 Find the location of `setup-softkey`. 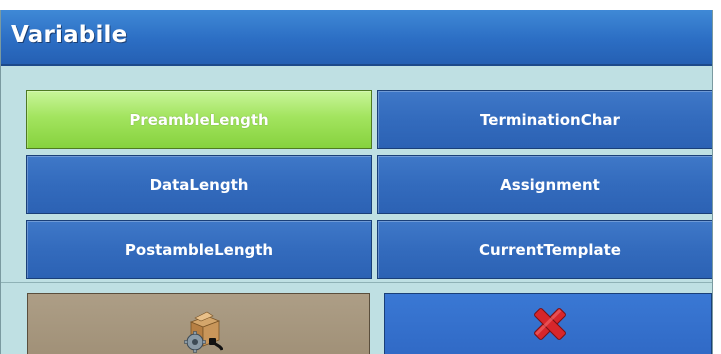

setup-softkey is located at coordinates (198, 323).